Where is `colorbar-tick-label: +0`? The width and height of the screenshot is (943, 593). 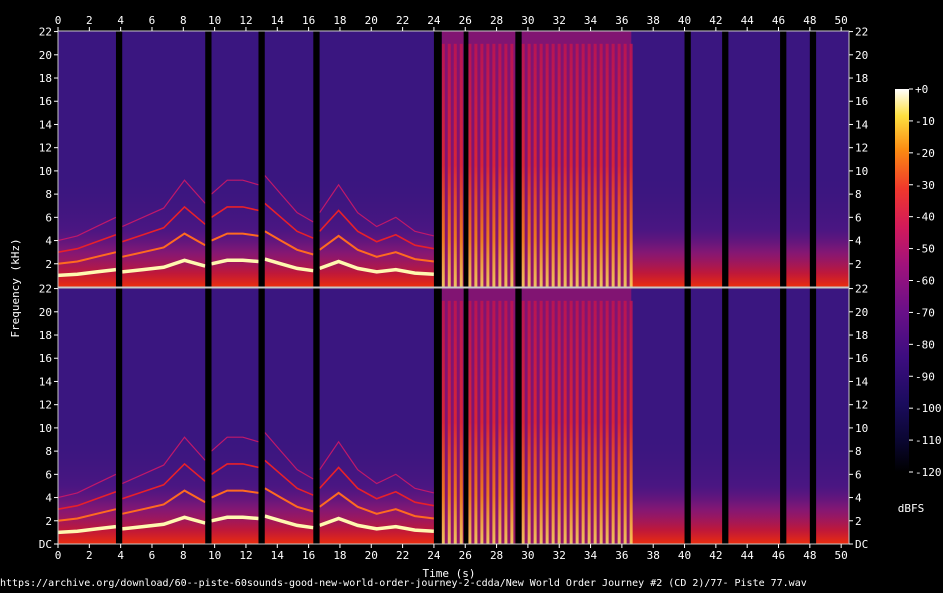
colorbar-tick-label: +0 is located at coordinates (921, 89).